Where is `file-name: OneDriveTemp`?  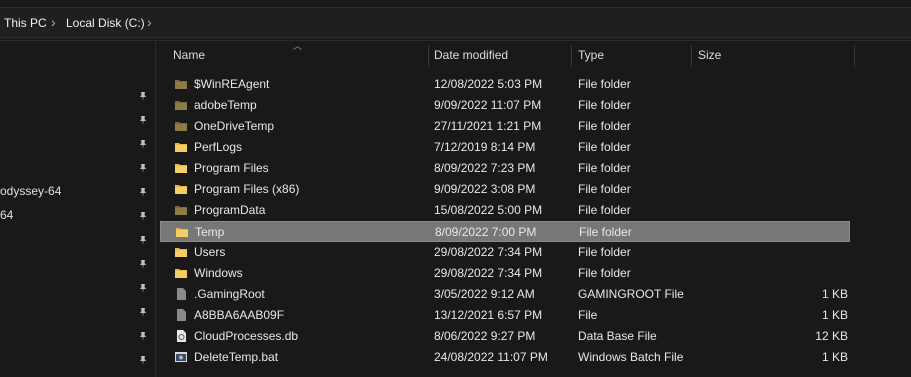 file-name: OneDriveTemp is located at coordinates (234, 126).